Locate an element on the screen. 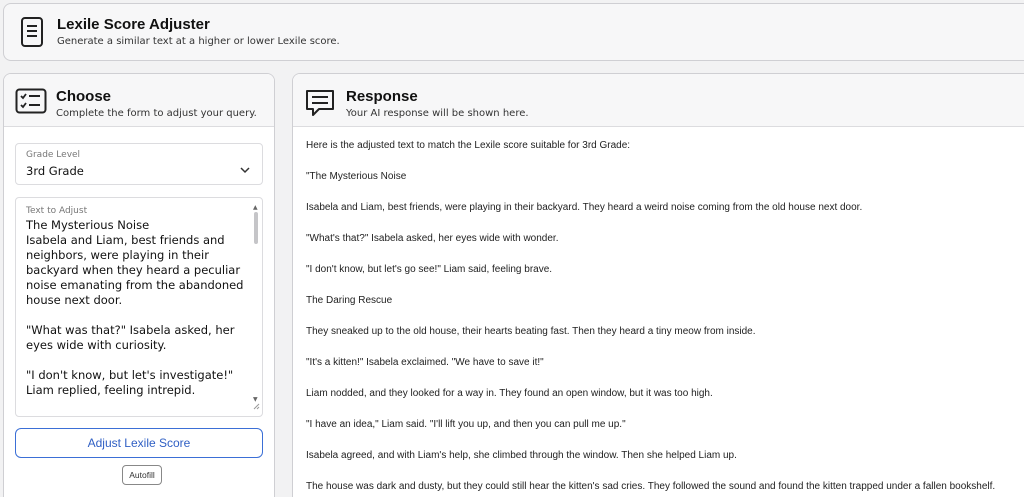 The image size is (1024, 497). text-to-adjust-label: Text to Adjust is located at coordinates (57, 211).